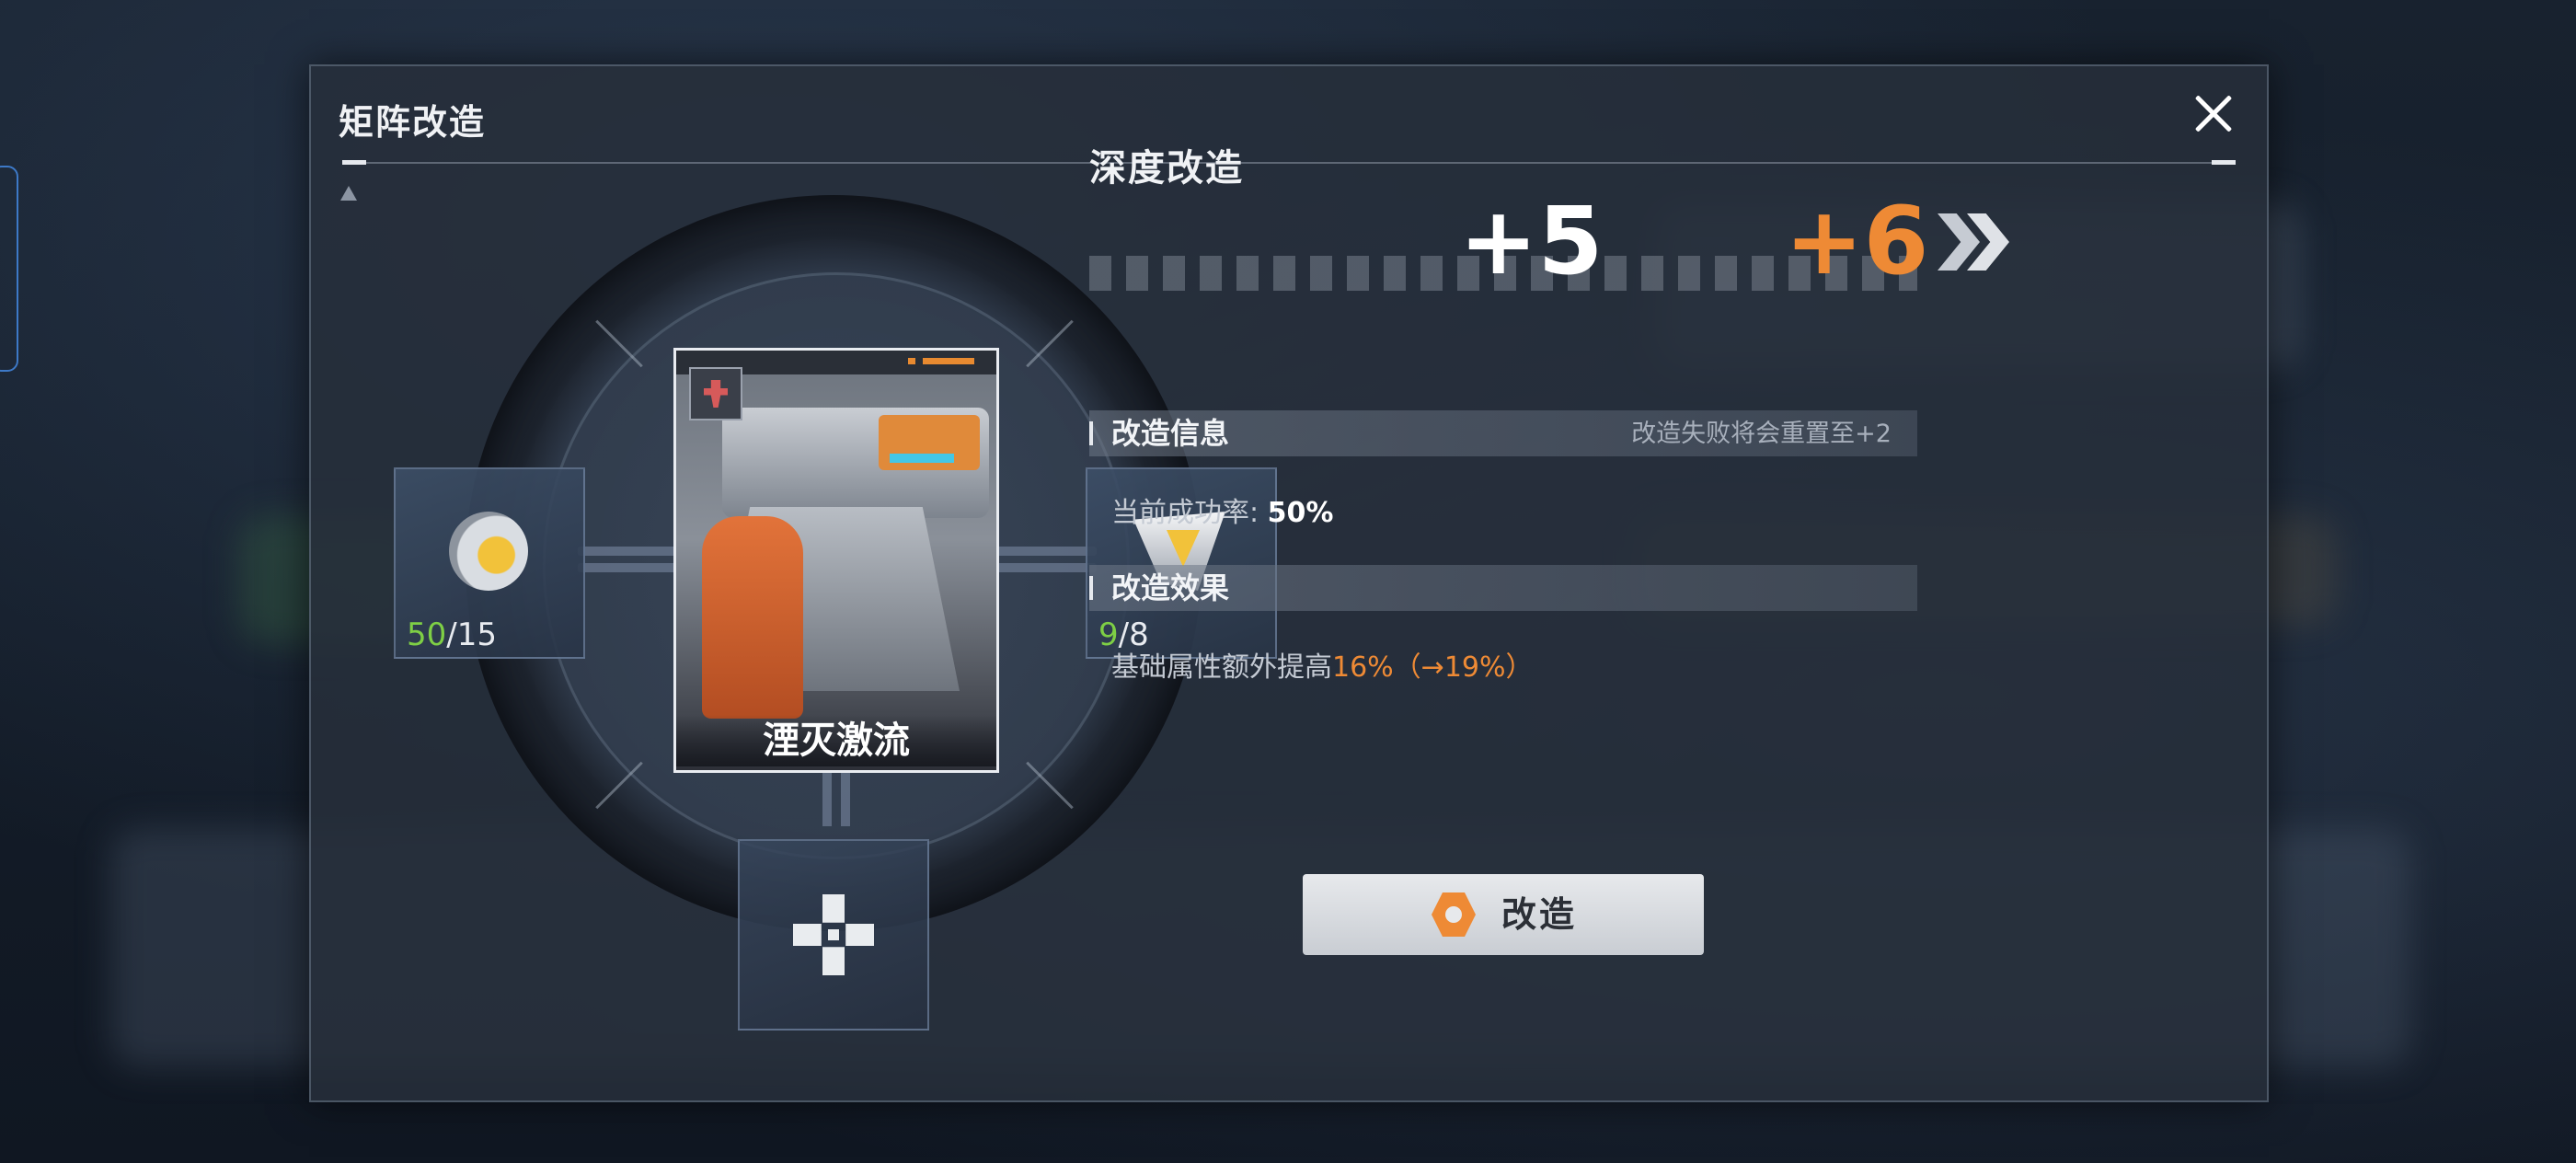 This screenshot has height=1163, width=2576. Describe the element at coordinates (1170, 588) in the screenshot. I see `section-title: 改造效果` at that location.